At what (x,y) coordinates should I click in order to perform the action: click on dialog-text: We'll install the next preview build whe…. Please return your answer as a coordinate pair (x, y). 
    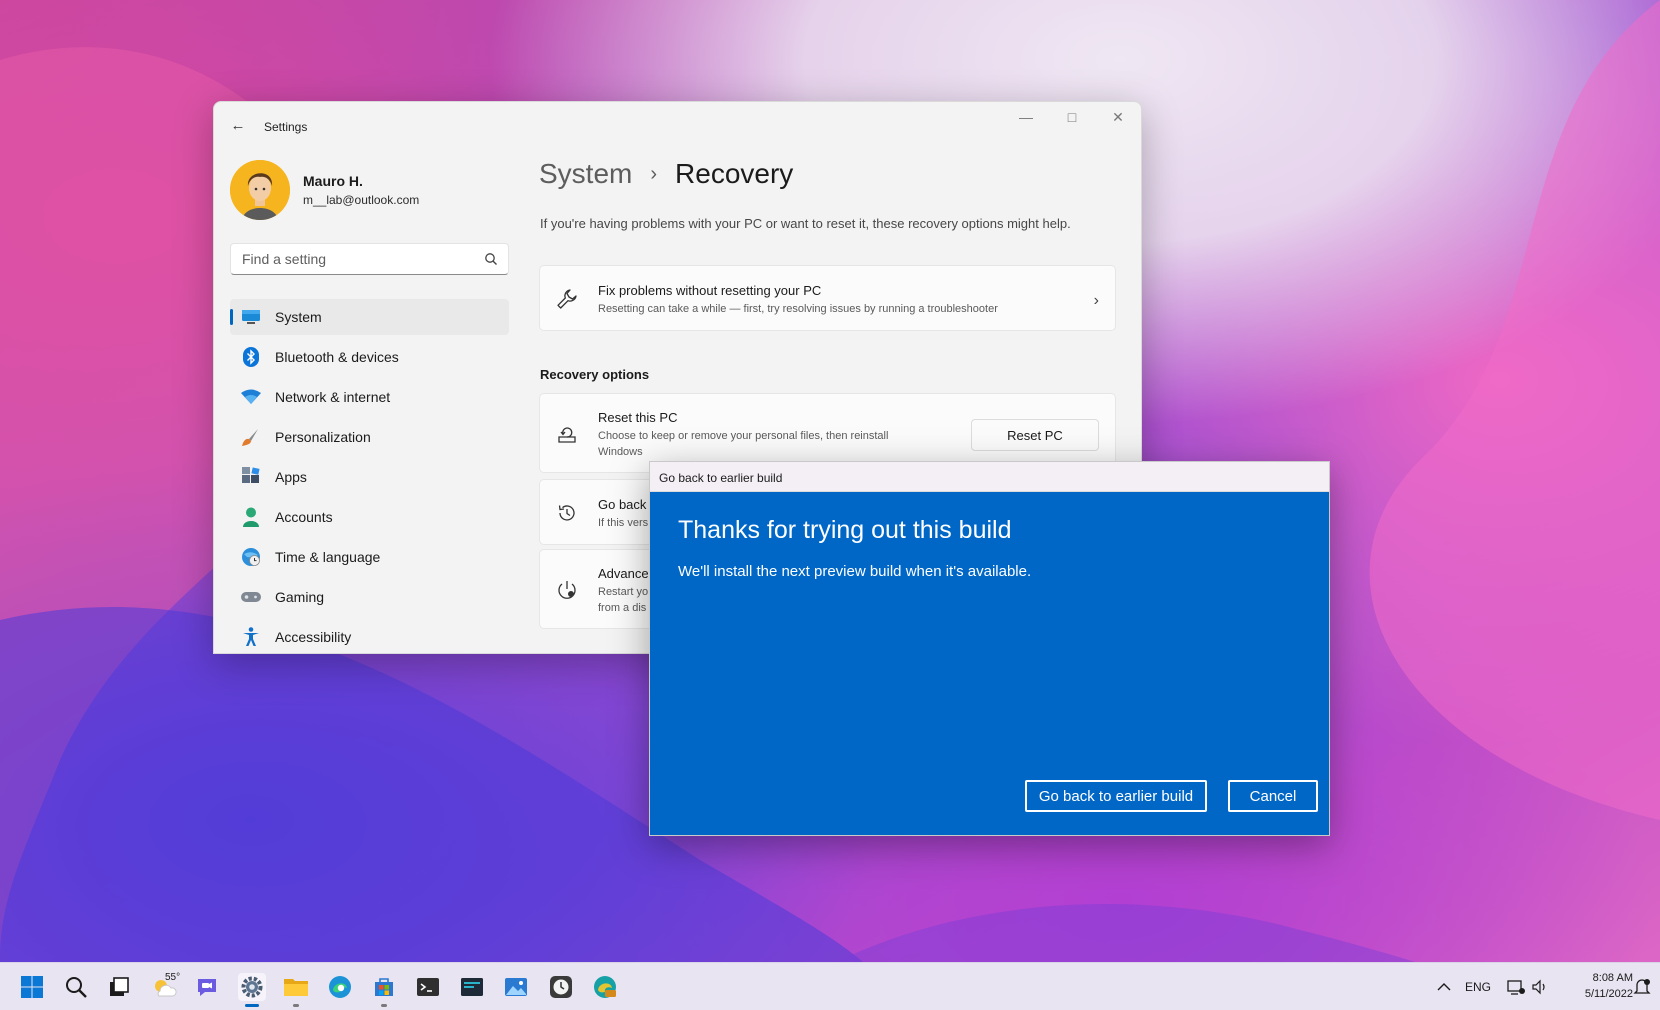
    Looking at the image, I should click on (855, 571).